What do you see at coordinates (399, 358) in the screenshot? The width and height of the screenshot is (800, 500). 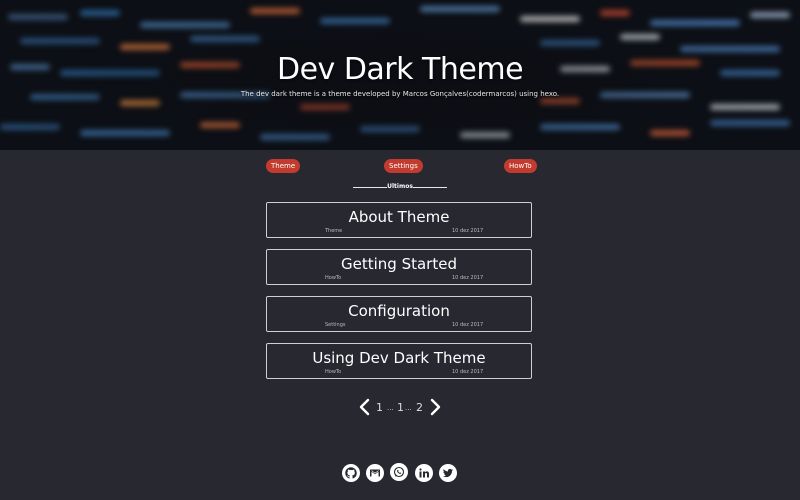 I see `post-title: Using Dev Dark Theme` at bounding box center [399, 358].